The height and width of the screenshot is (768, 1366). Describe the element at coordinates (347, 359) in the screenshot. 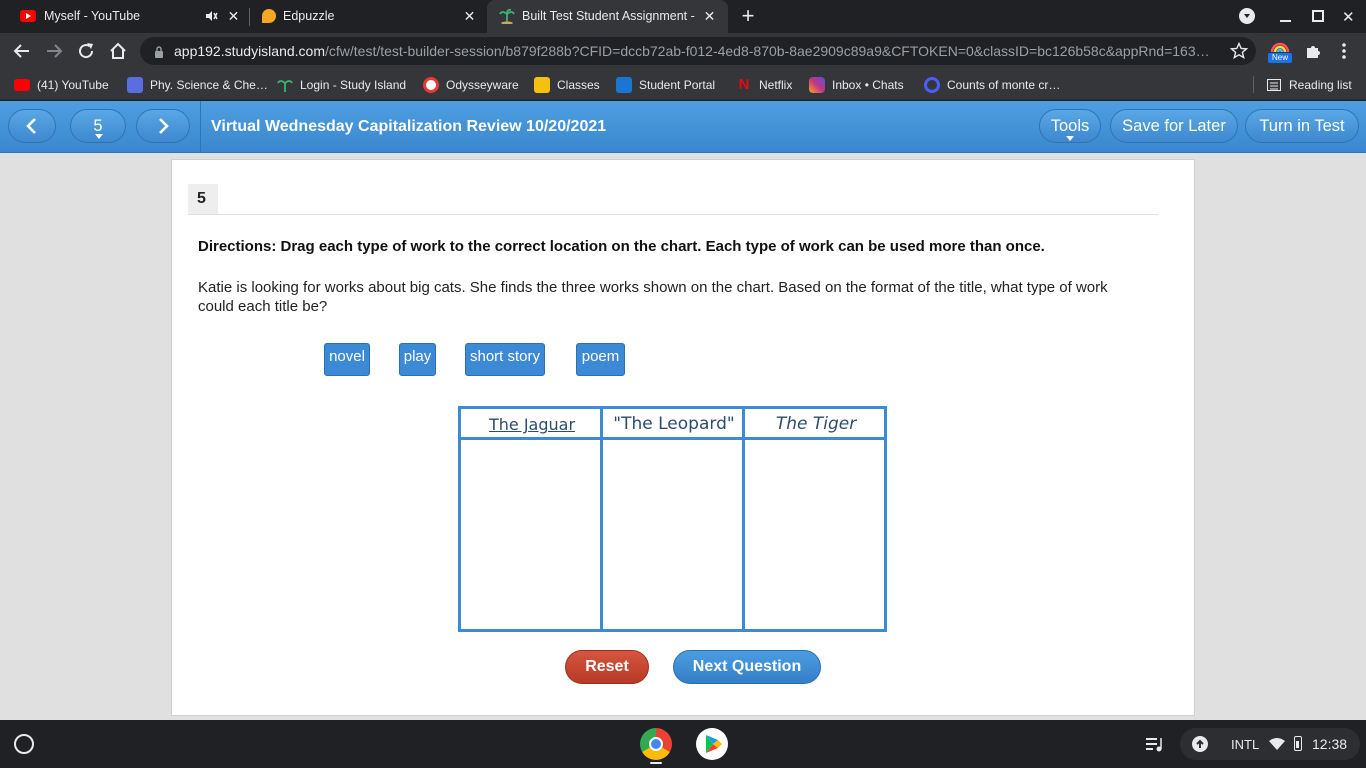

I see `drag-choice-novel: novel` at that location.